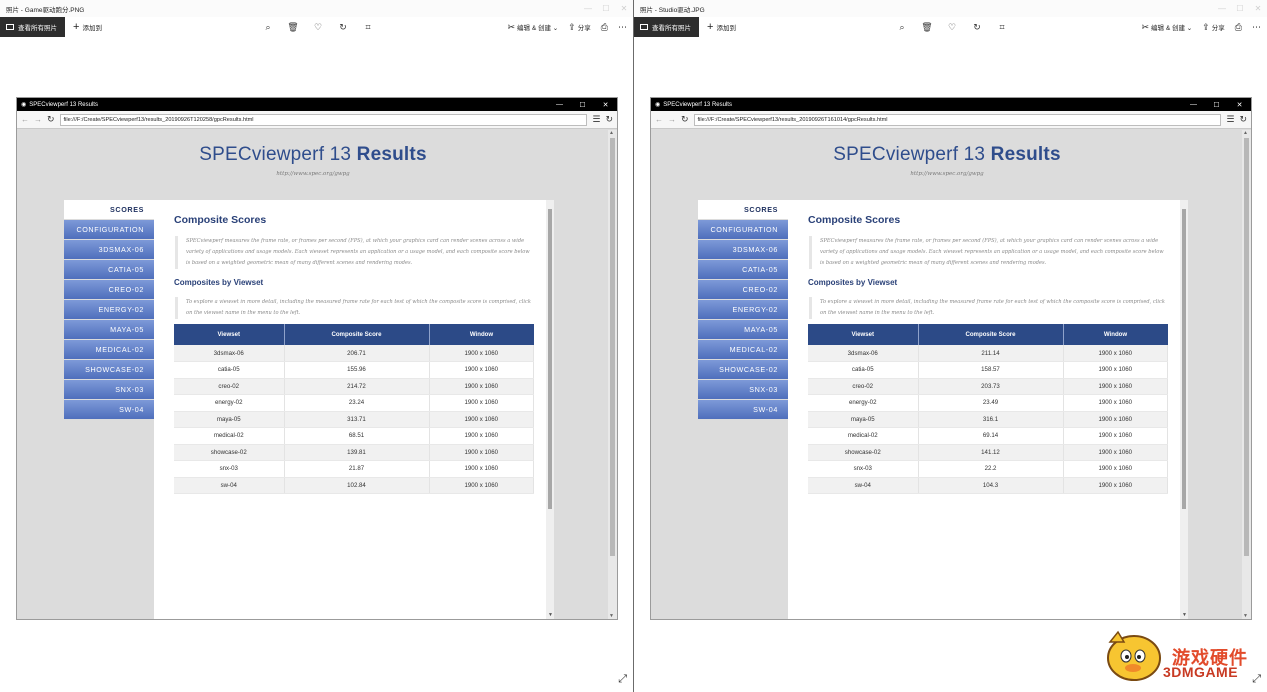 The image size is (1267, 692). I want to click on score-cell: 141.12, so click(991, 452).